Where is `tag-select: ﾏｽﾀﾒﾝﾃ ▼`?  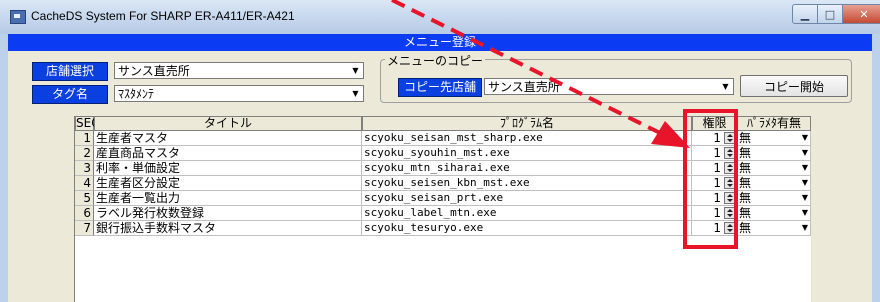 tag-select: ﾏｽﾀﾒﾝﾃ ▼ is located at coordinates (239, 93).